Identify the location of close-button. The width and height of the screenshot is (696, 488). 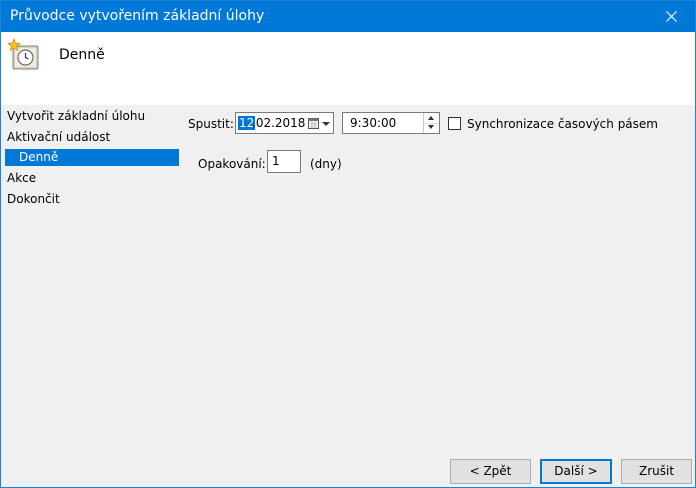
(672, 16).